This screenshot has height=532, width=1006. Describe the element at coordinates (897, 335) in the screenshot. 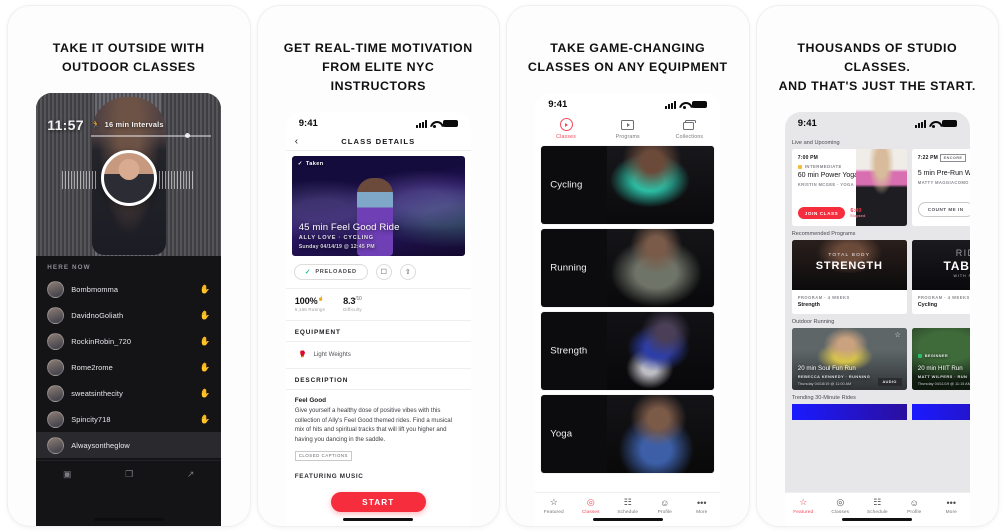

I see `bookmark-icon: ☆` at that location.